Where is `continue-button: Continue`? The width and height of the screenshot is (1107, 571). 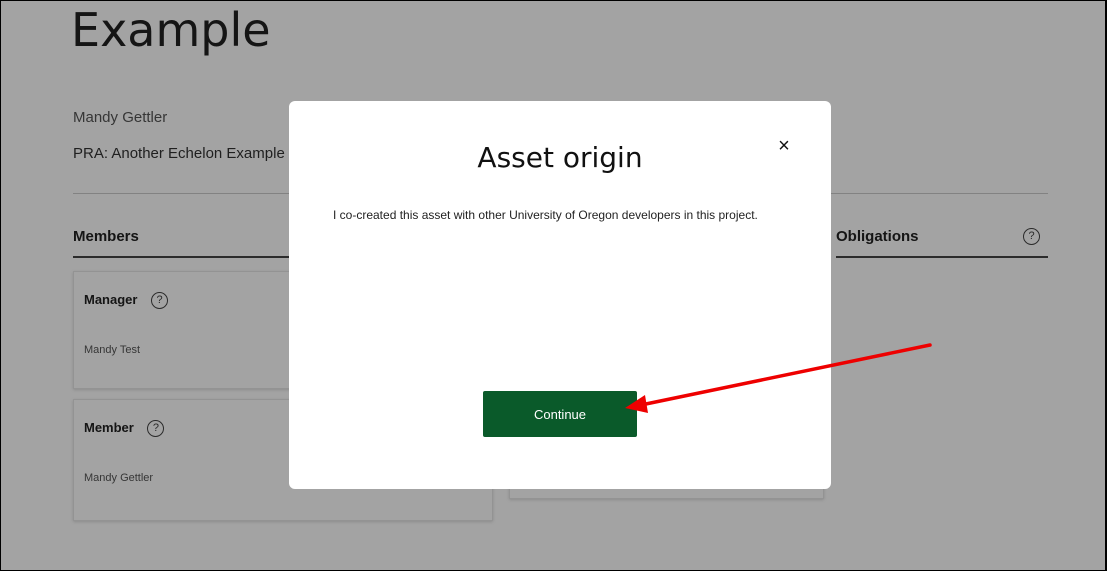 continue-button: Continue is located at coordinates (560, 414).